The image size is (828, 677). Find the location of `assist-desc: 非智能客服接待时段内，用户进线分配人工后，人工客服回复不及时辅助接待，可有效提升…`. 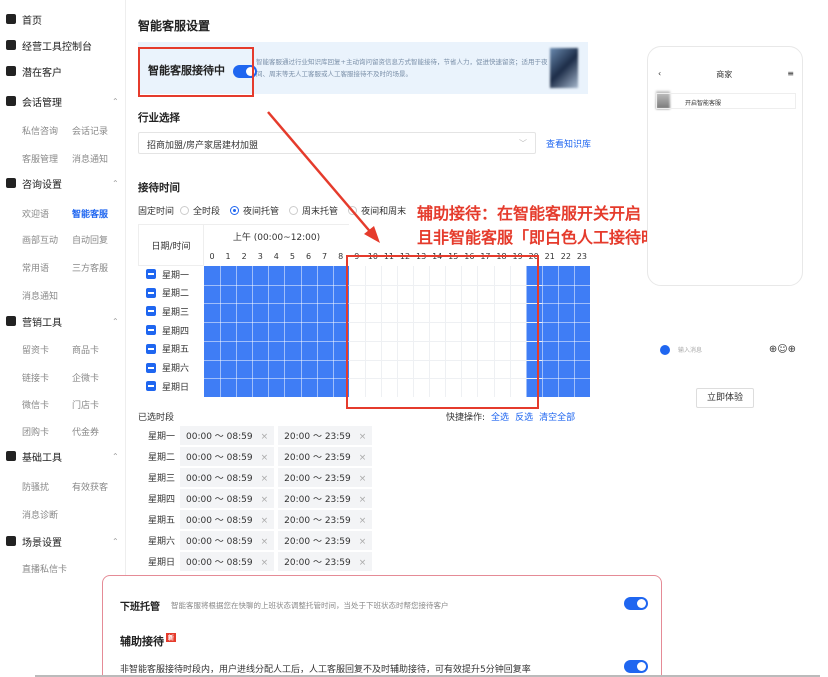

assist-desc: 非智能客服接待时段内，用户进线分配人工后，人工客服回复不及时辅助接待，可有效提升… is located at coordinates (325, 670).